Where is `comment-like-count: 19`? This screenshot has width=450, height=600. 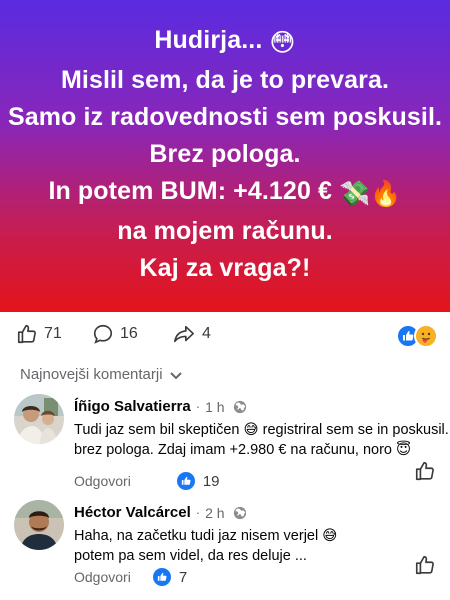 comment-like-count: 19 is located at coordinates (198, 481).